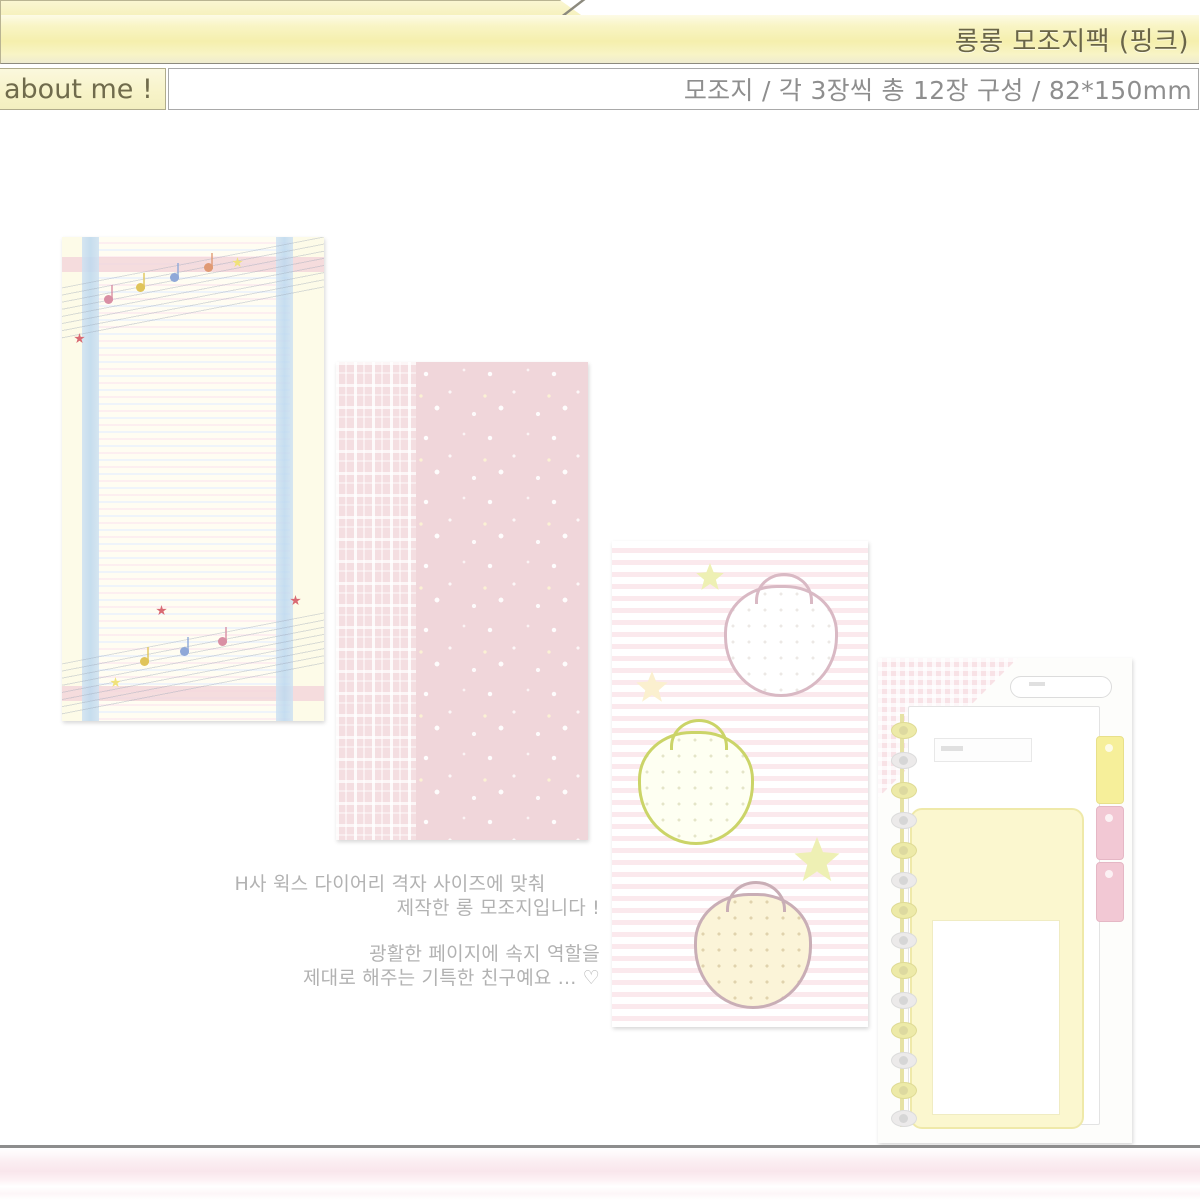  What do you see at coordinates (502, 601) in the screenshot?
I see `dotted-paper-dot-field` at bounding box center [502, 601].